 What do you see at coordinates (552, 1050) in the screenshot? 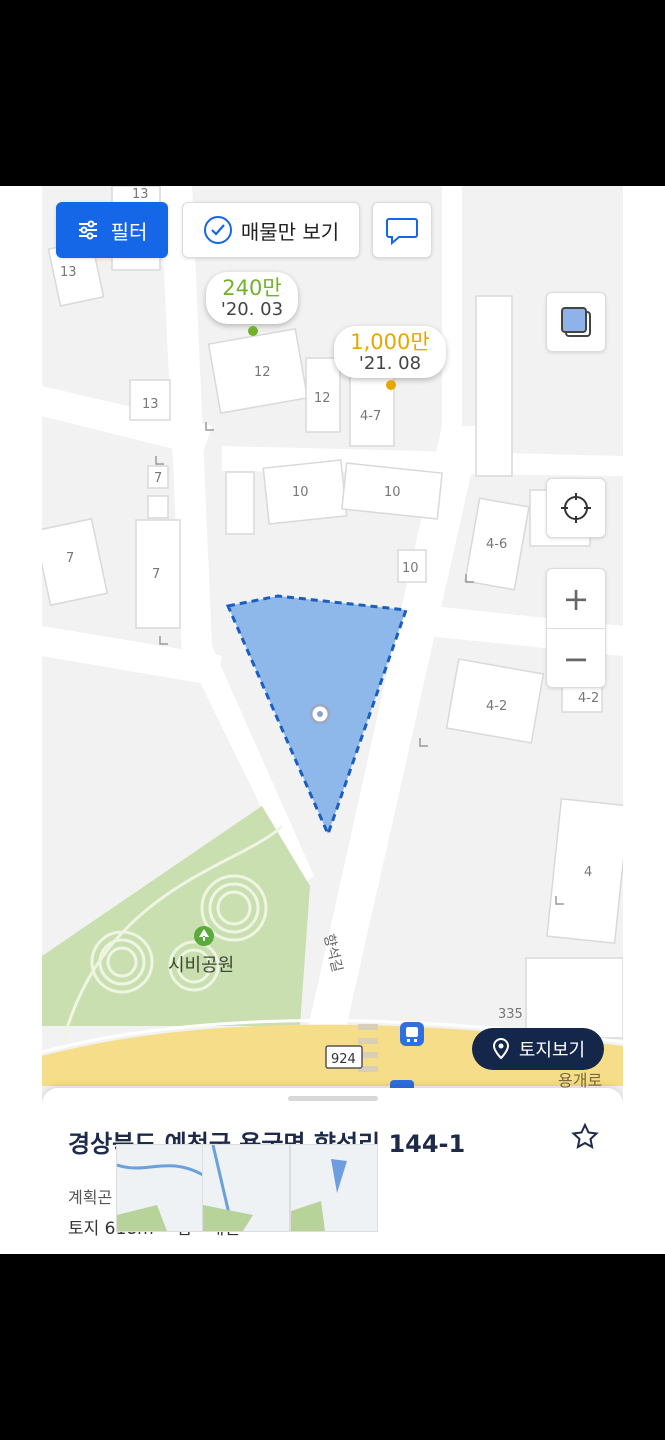
I see `land-view-label: 토지보기` at bounding box center [552, 1050].